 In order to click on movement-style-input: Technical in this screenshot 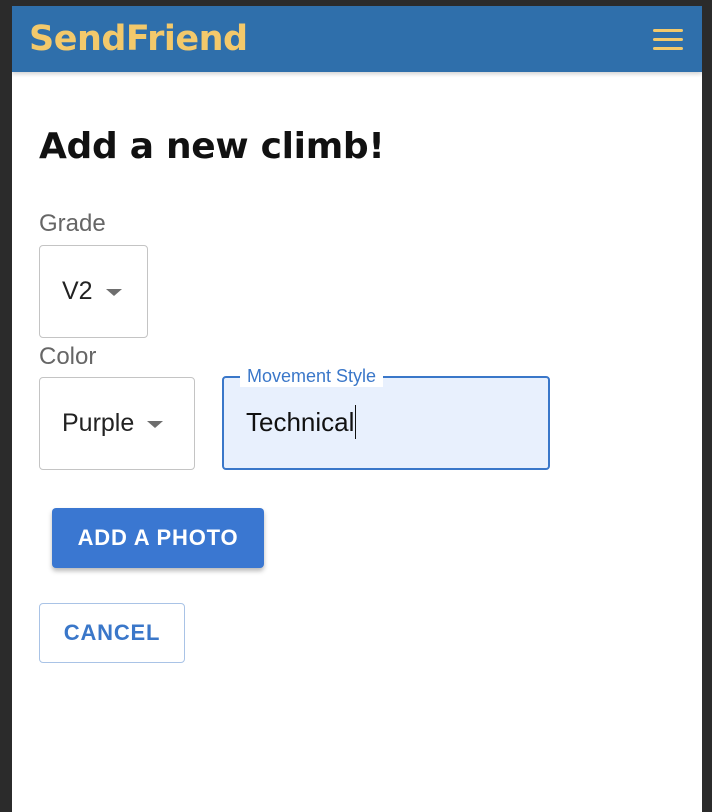, I will do `click(301, 422)`.